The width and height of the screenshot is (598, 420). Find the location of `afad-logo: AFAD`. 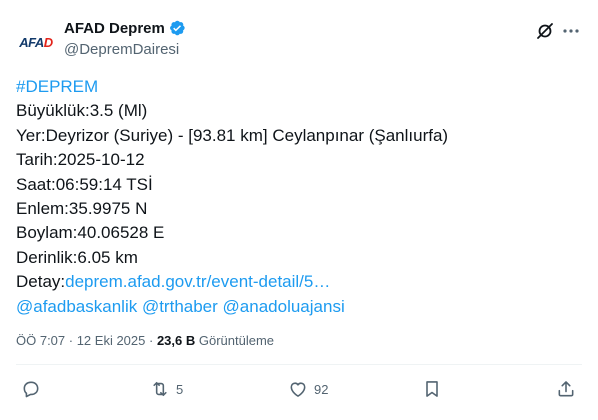

afad-logo: AFAD is located at coordinates (36, 42).